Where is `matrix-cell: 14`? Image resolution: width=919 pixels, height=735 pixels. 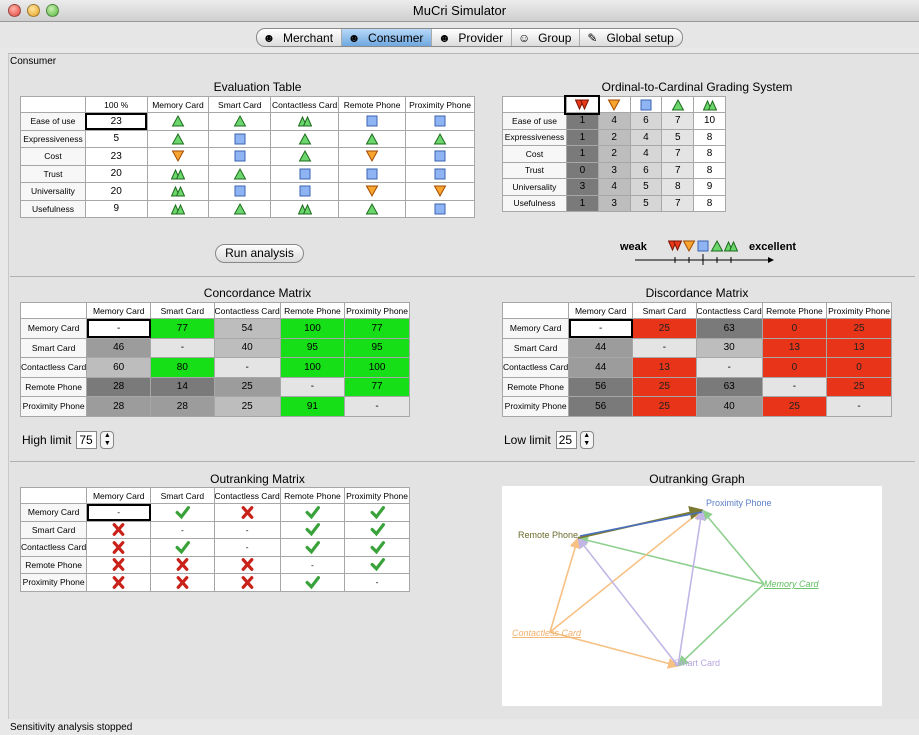 matrix-cell: 14 is located at coordinates (182, 386).